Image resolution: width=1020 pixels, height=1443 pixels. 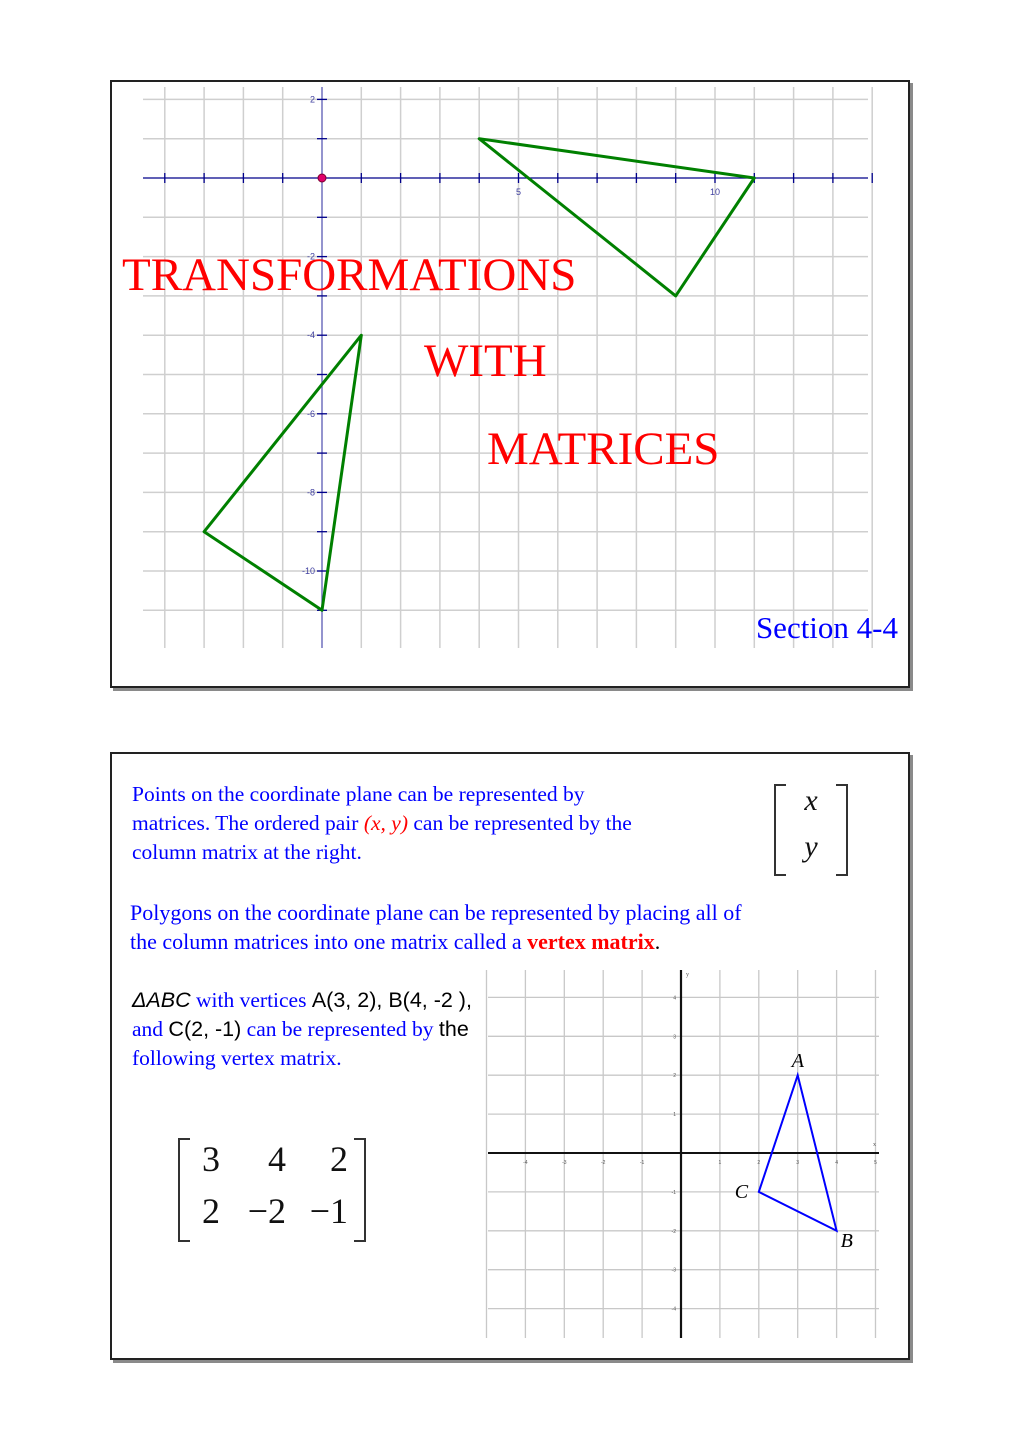 What do you see at coordinates (237, 1058) in the screenshot?
I see `triangle-line-3: following vertex matrix.` at bounding box center [237, 1058].